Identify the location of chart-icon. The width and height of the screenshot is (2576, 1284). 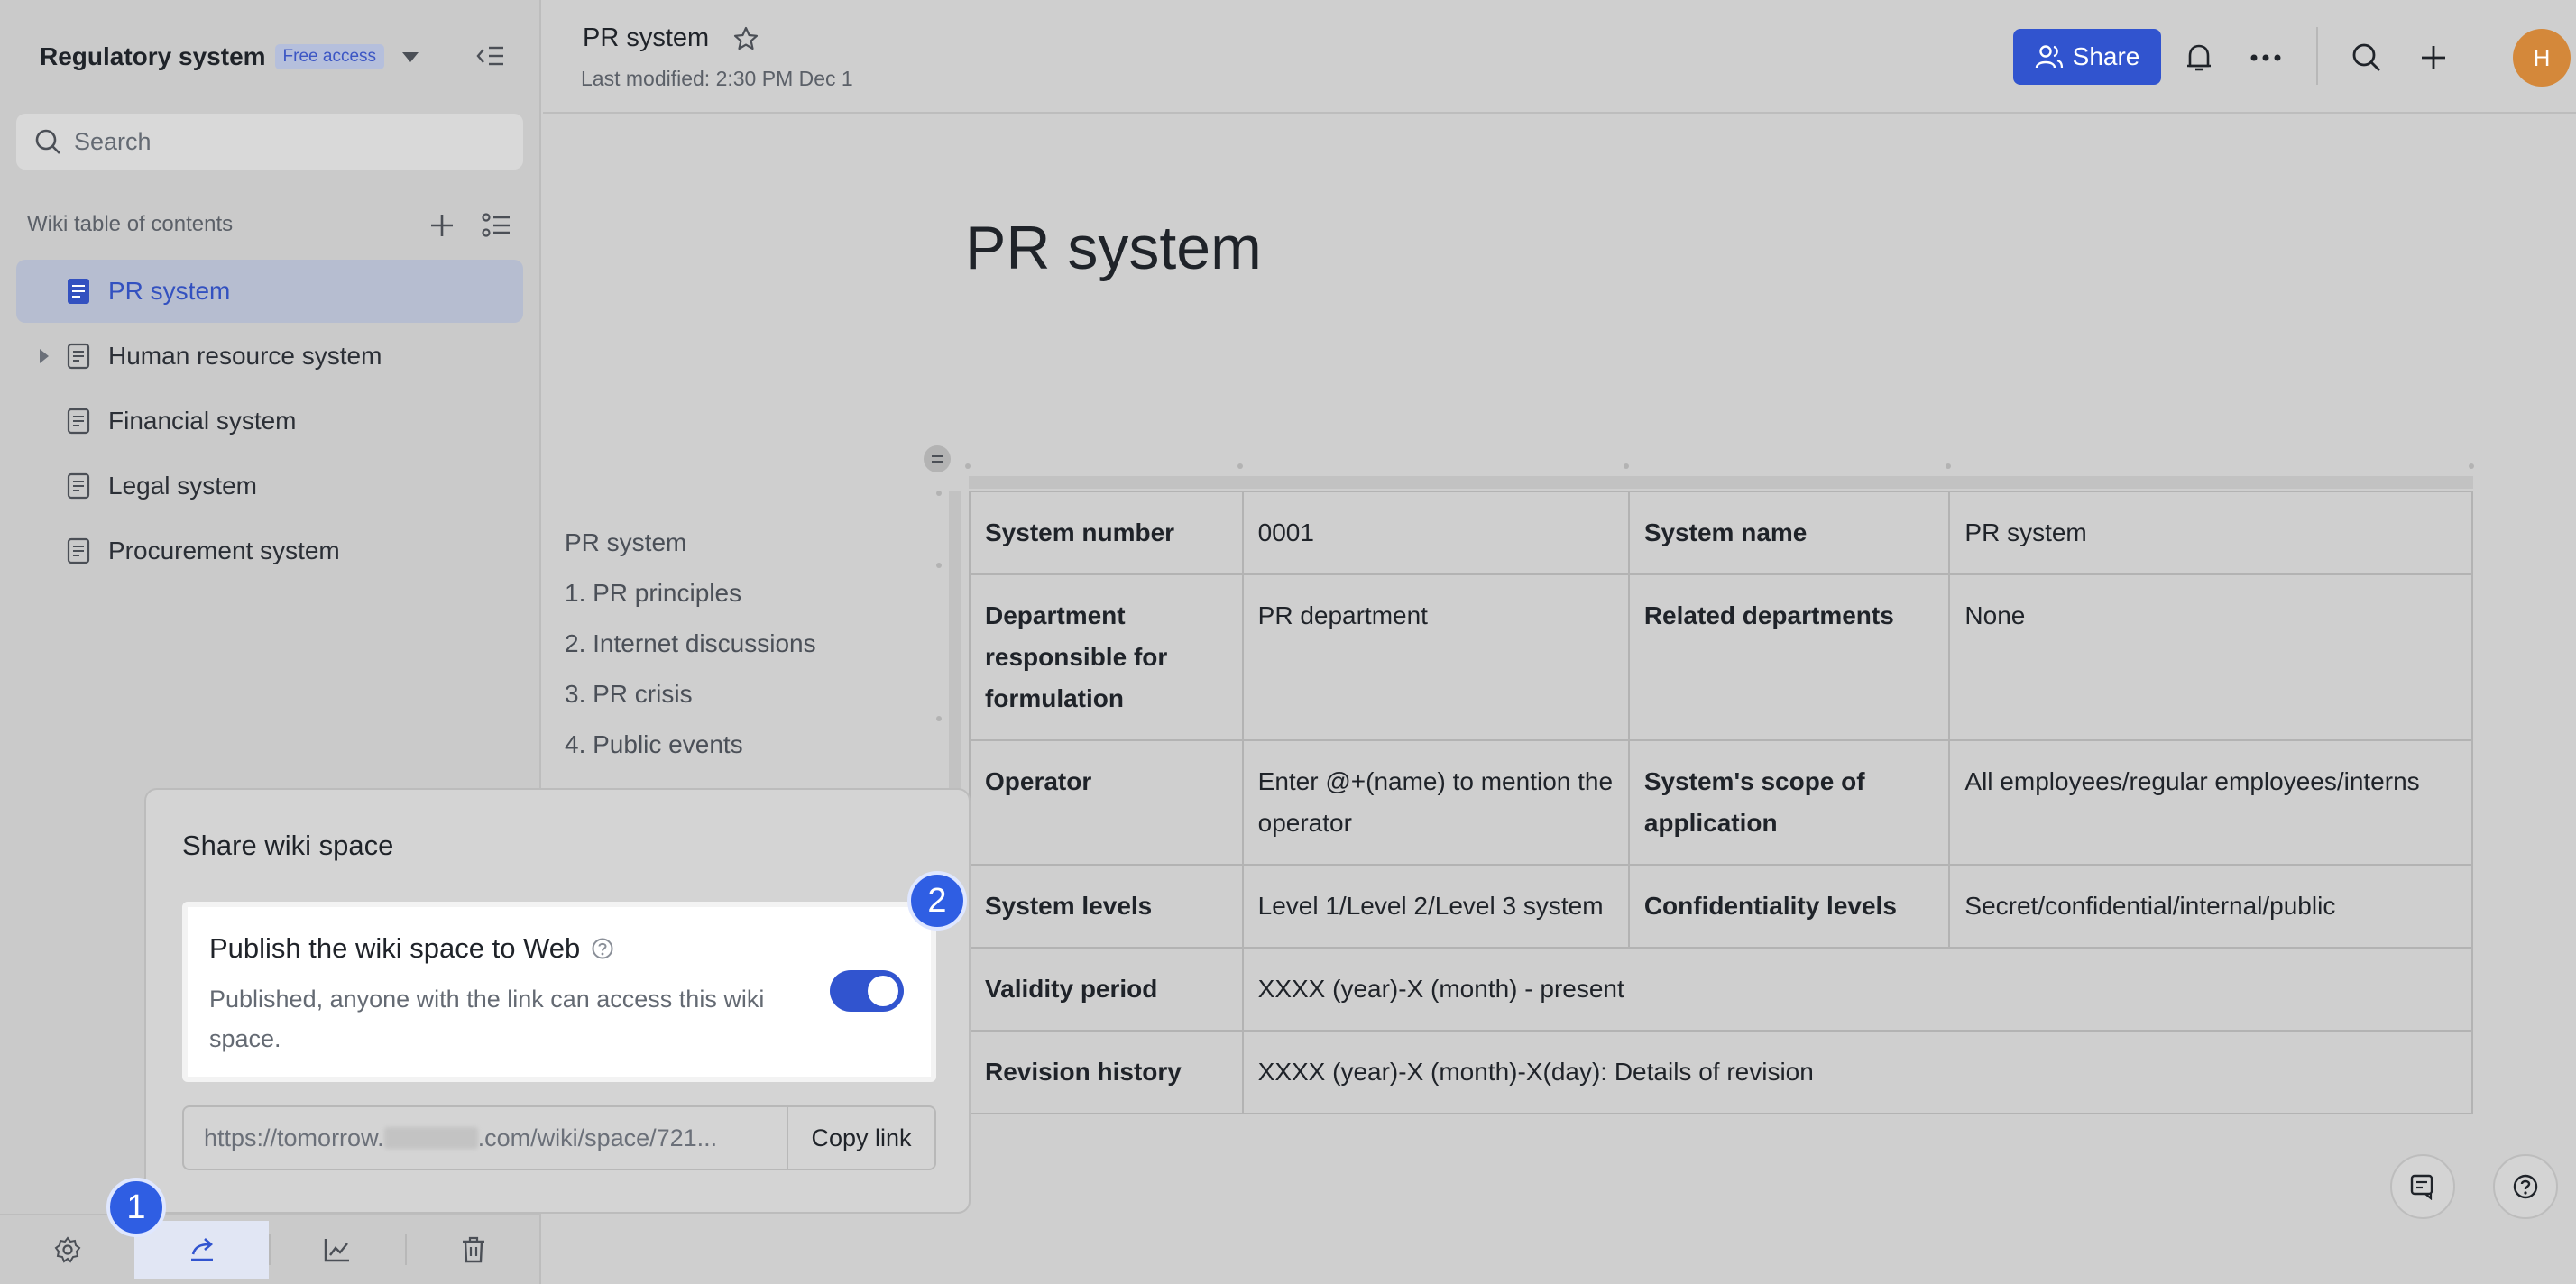
(338, 1250).